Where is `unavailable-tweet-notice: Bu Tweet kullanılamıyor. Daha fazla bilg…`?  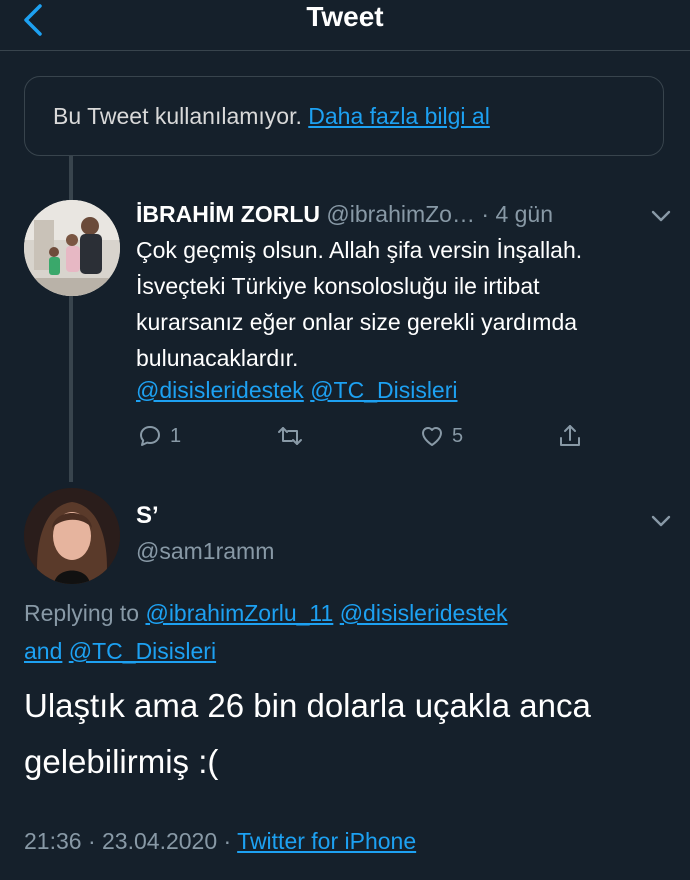
unavailable-tweet-notice: Bu Tweet kullanılamıyor. Daha fazla bilg… is located at coordinates (344, 116).